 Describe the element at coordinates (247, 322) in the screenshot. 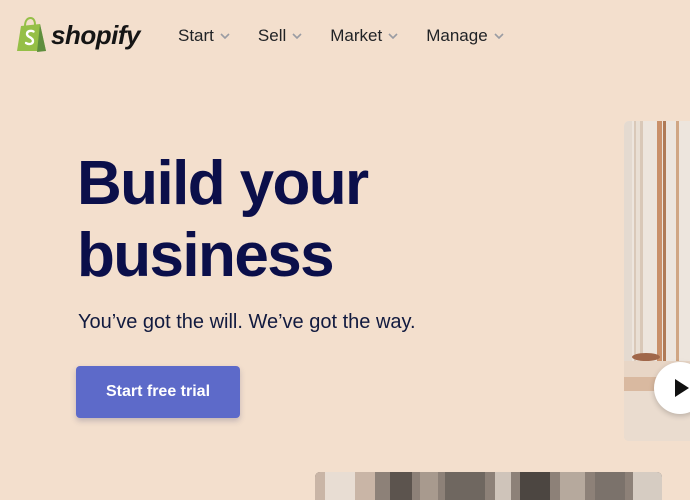

I see `hero-subtitle: You’ve got the will. We’ve got the way.` at that location.